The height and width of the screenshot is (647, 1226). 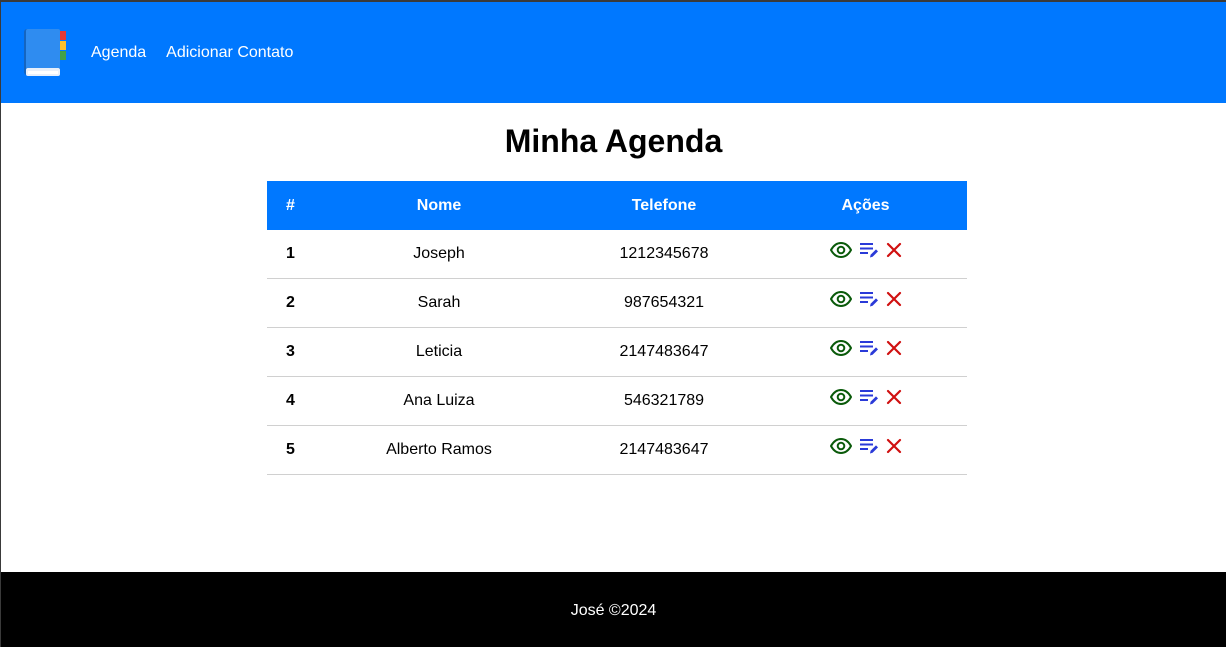 I want to click on cell-telefone: 1212345678, so click(x=664, y=254).